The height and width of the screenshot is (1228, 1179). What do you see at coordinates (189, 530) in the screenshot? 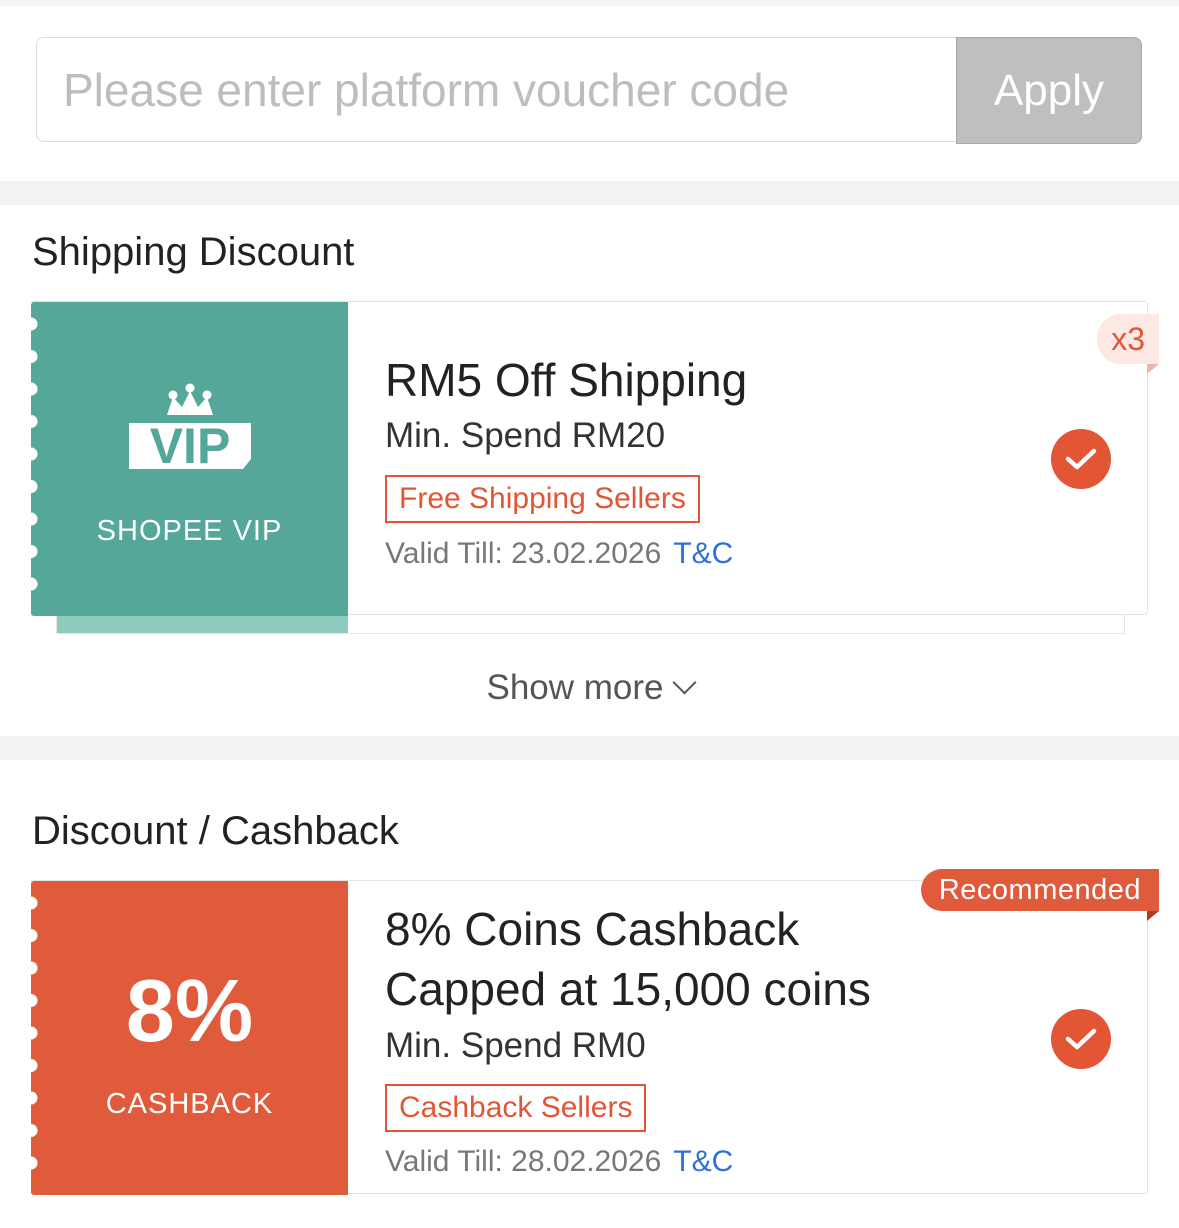
I see `stub-label: SHOPEE VIP` at bounding box center [189, 530].